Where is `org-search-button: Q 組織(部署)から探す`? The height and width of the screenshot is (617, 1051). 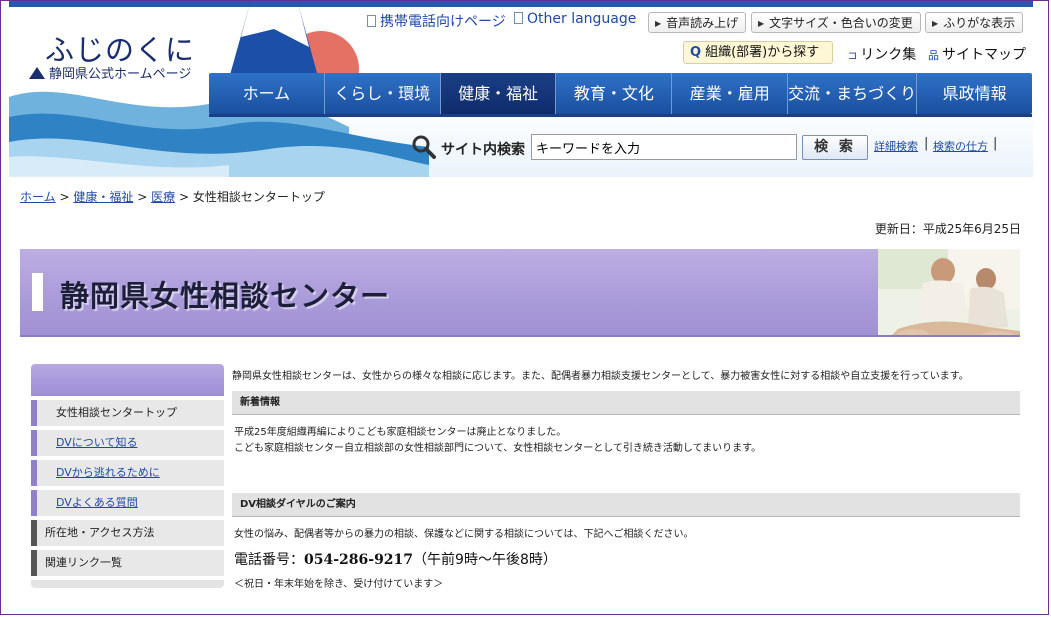 org-search-button: Q 組織(部署)から探す is located at coordinates (758, 52).